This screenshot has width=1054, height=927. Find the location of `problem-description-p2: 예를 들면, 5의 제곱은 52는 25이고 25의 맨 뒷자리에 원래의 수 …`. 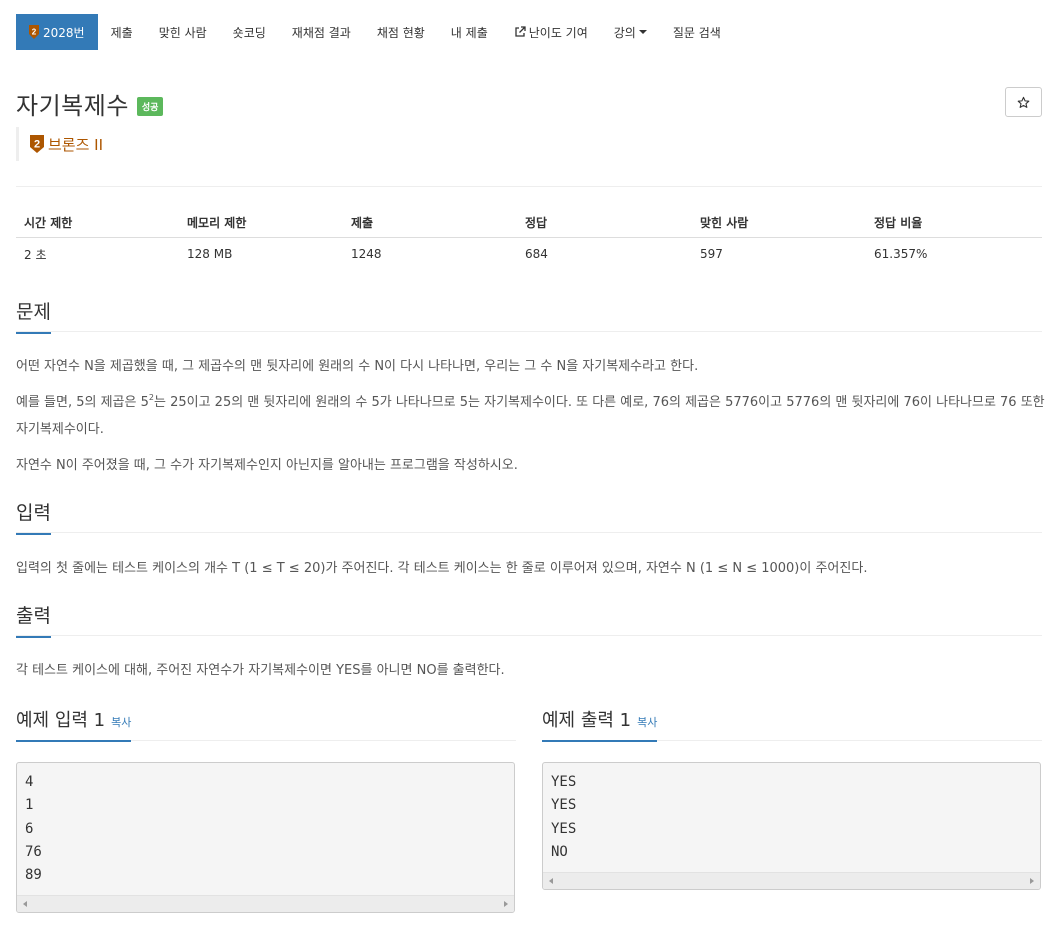

problem-description-p2: 예를 들면, 5의 제곱은 52는 25이고 25의 맨 뒷자리에 원래의 수 … is located at coordinates (531, 416).